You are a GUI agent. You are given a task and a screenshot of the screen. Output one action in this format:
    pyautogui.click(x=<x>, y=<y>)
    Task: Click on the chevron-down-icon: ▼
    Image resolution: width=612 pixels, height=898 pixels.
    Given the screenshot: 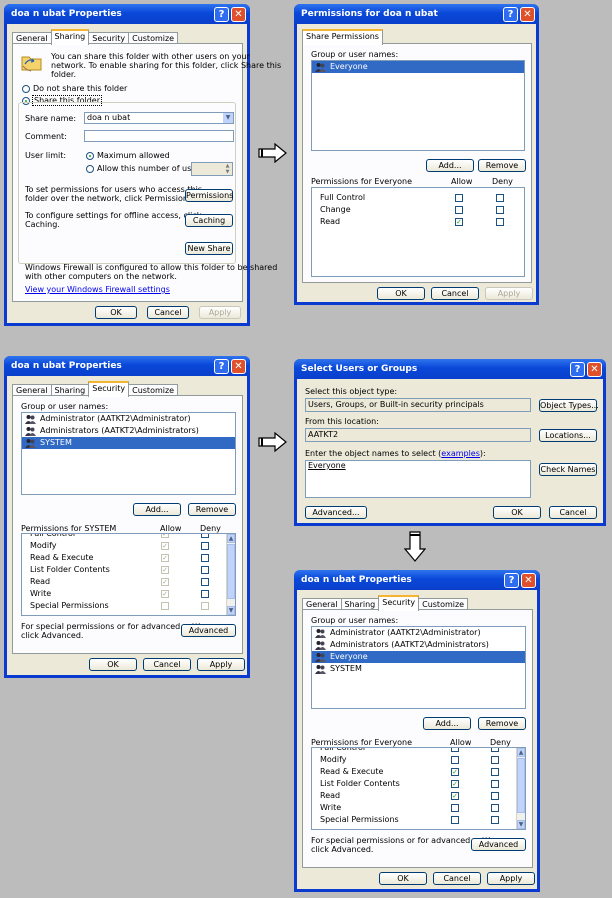 What is the action you would take?
    pyautogui.click(x=228, y=118)
    